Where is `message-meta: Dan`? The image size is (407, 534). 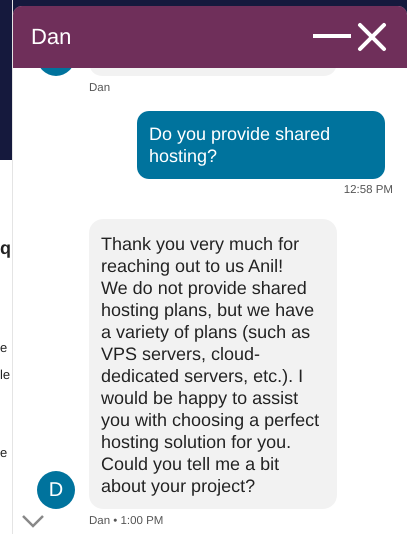
message-meta: Dan is located at coordinates (99, 88).